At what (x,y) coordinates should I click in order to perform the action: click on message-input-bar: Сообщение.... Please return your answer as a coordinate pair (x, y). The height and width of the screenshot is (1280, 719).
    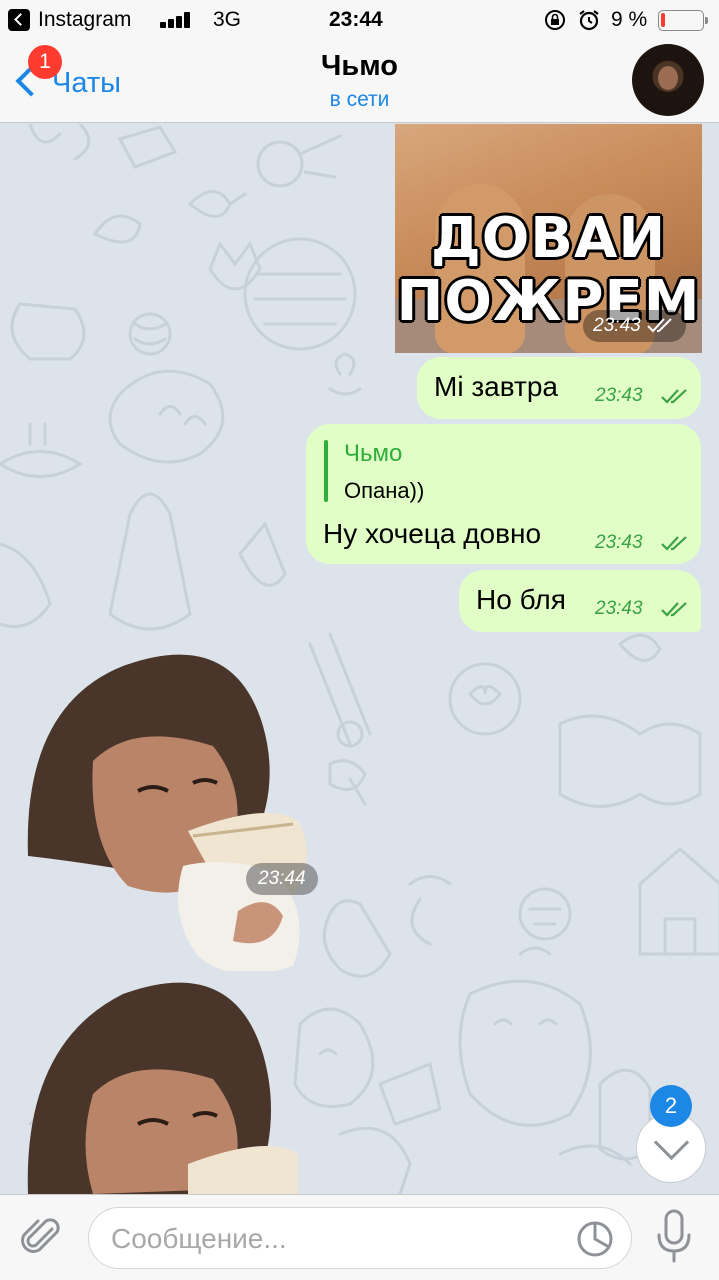
    Looking at the image, I should click on (359, 1237).